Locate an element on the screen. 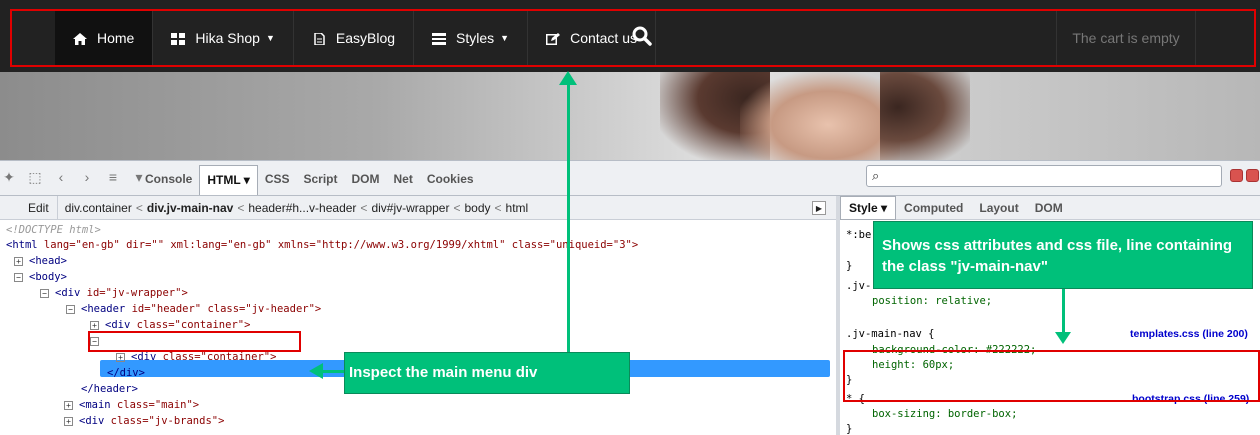 This screenshot has width=1260, height=435. rule-property: box-sizing: border-box; is located at coordinates (944, 414).